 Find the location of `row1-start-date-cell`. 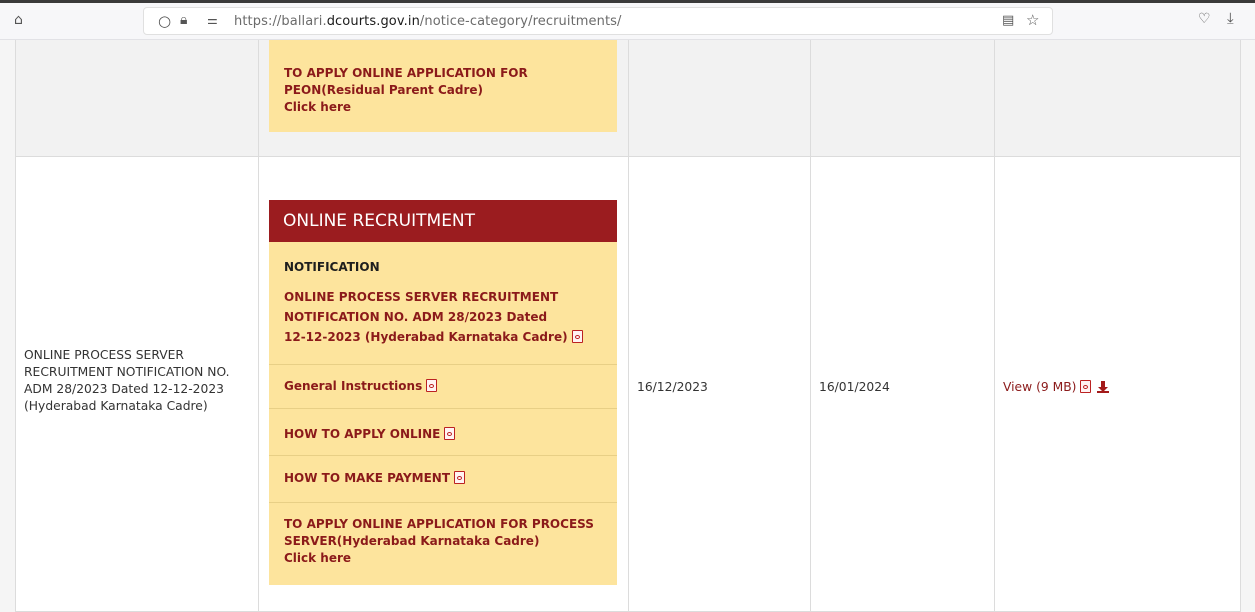

row1-start-date-cell is located at coordinates (720, 98).